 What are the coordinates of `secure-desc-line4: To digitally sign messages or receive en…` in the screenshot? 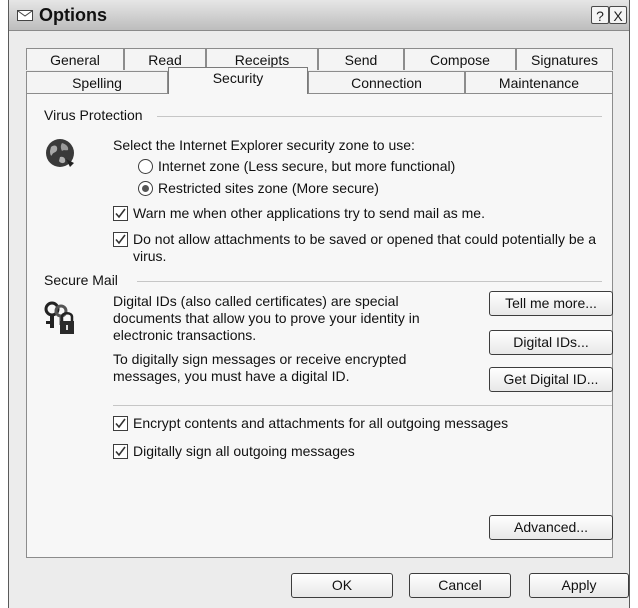 It's located at (260, 359).